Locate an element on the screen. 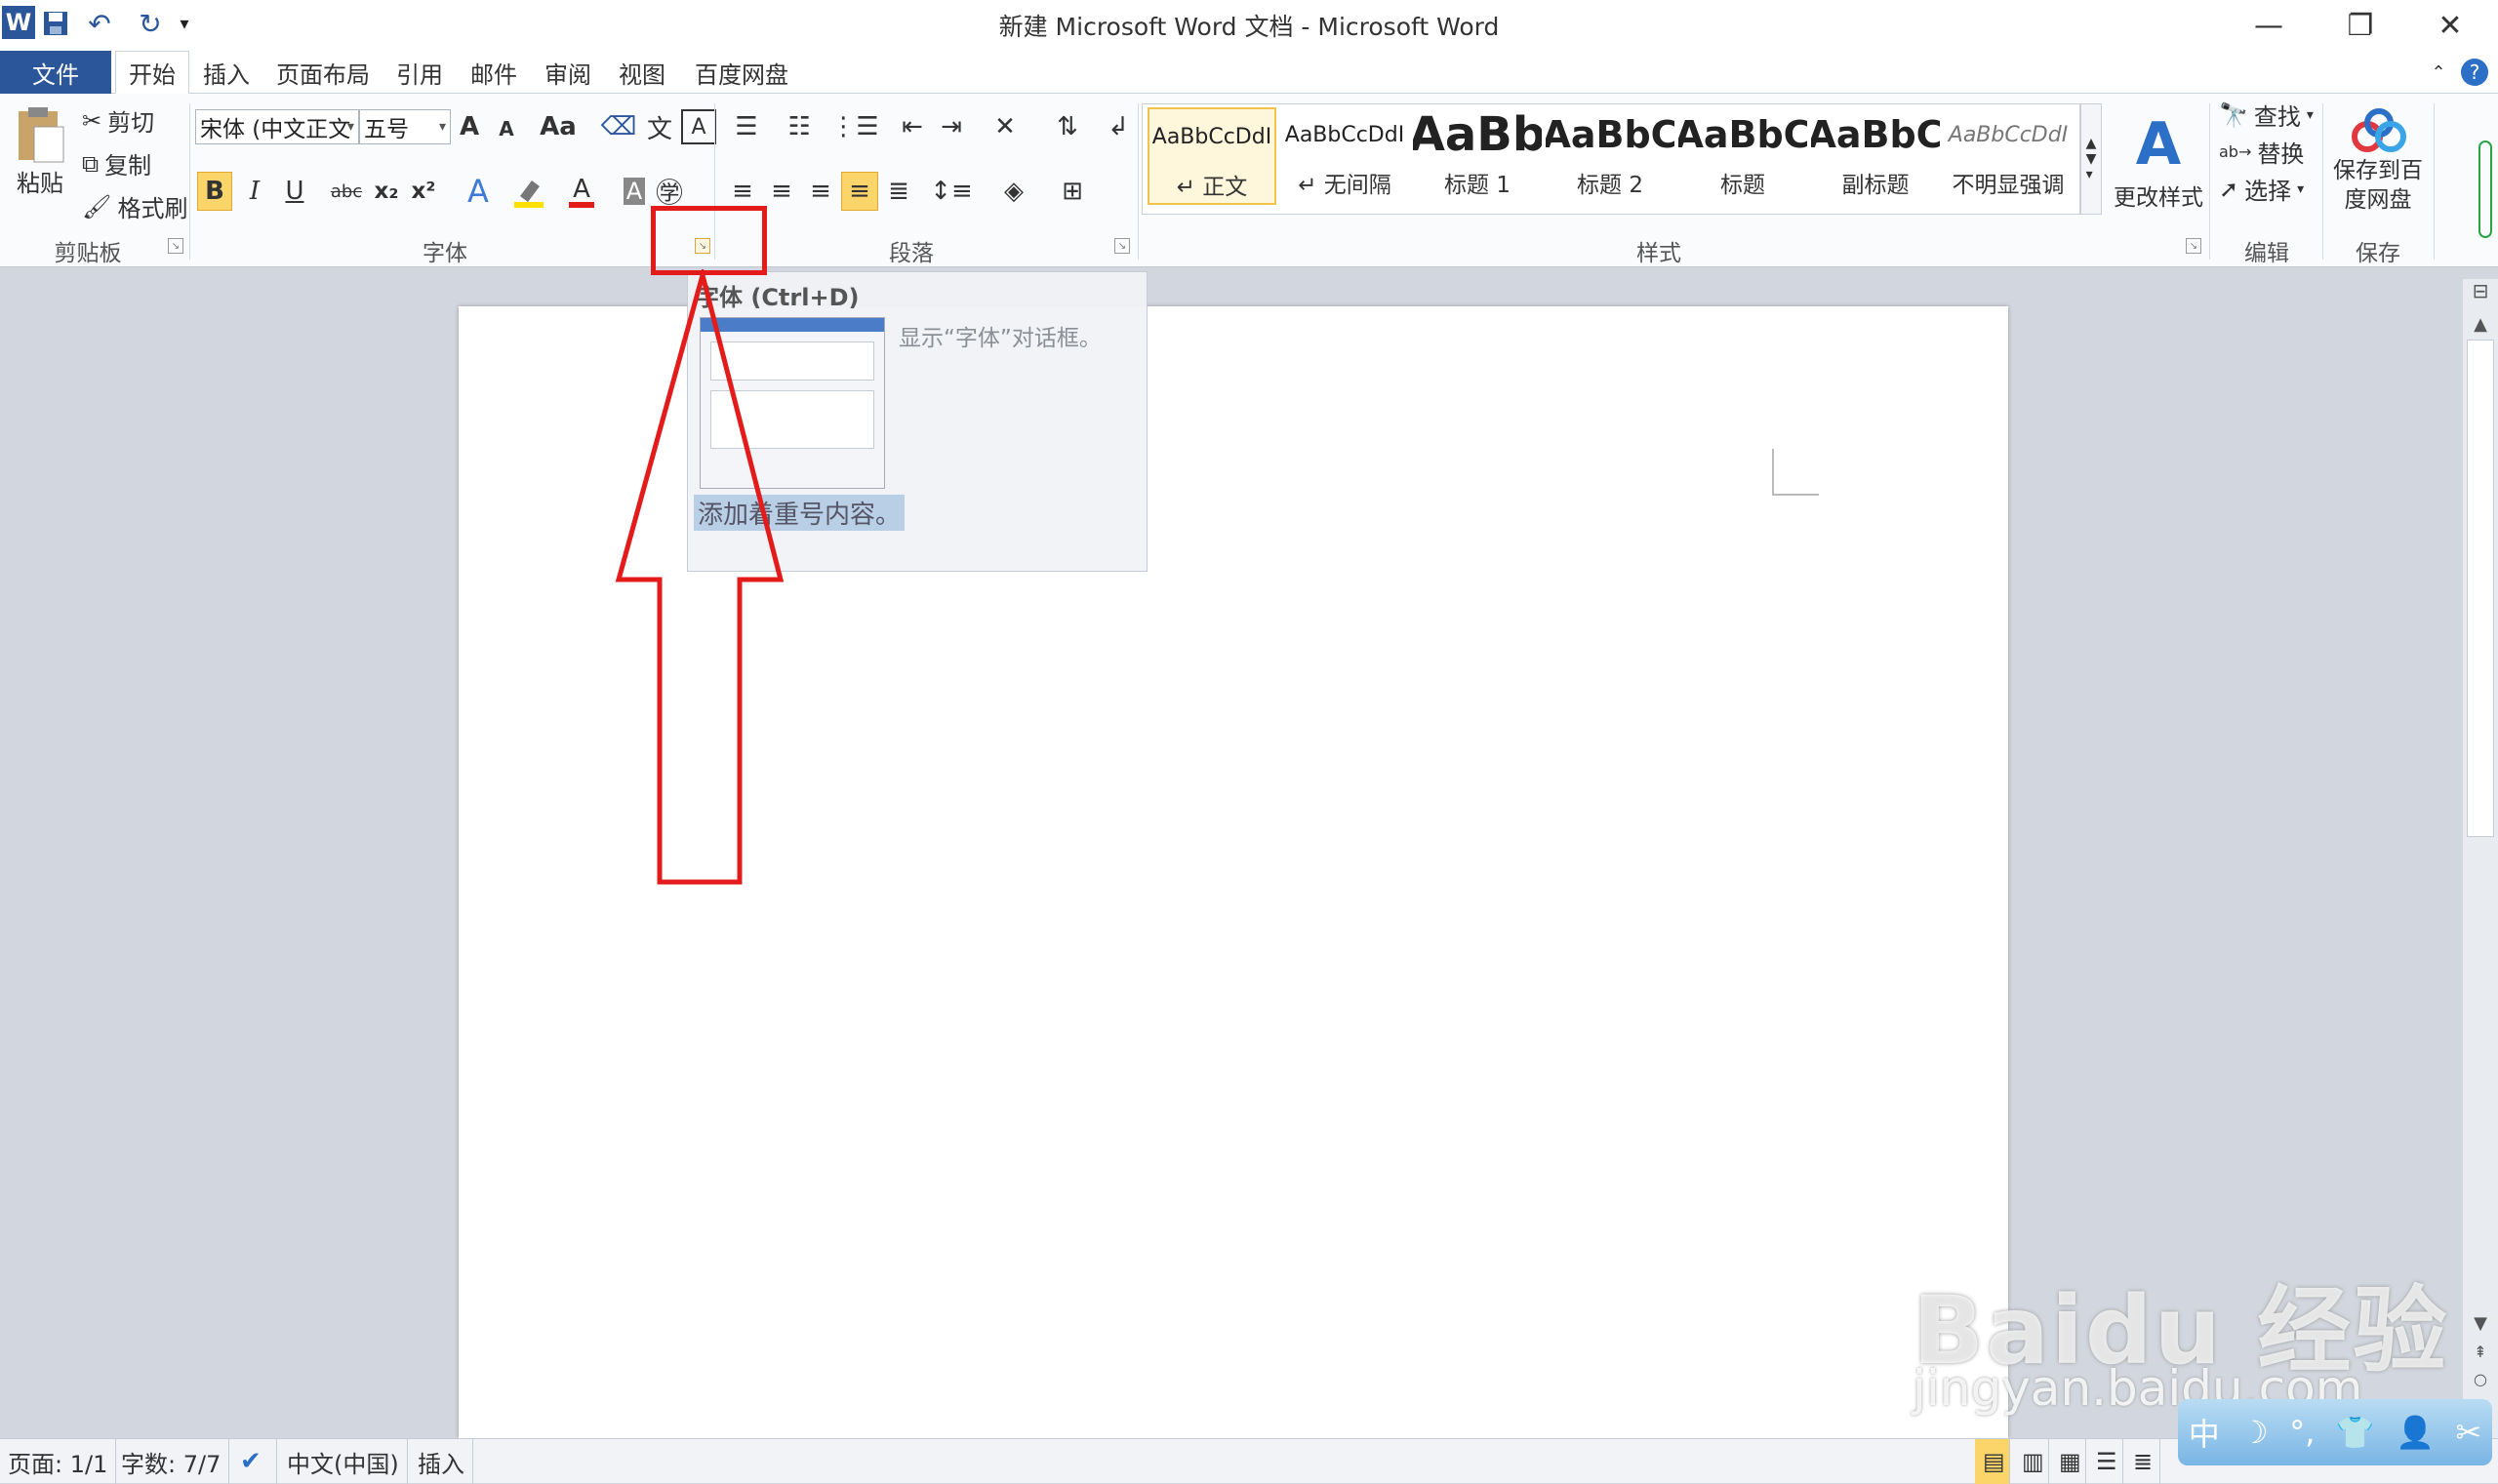  ime-toolbar: 中 ☽ °, 👕 👤 ✂ is located at coordinates (2335, 1432).